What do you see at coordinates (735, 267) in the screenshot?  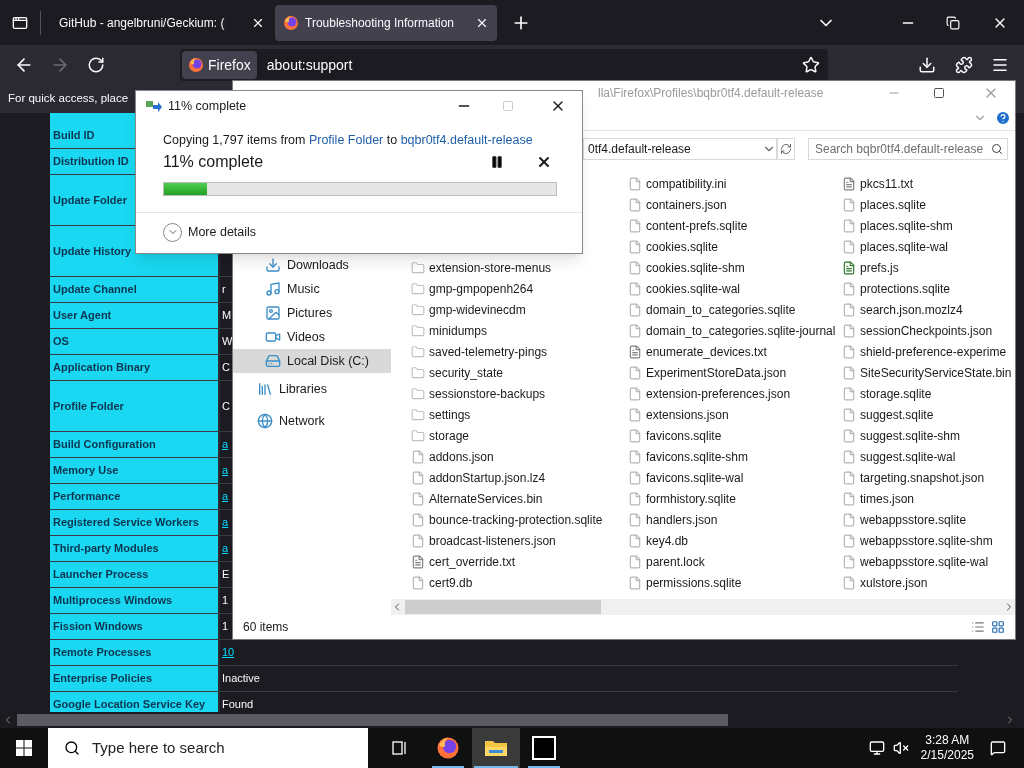 I see `file-item: cookies.sqlite-shm` at bounding box center [735, 267].